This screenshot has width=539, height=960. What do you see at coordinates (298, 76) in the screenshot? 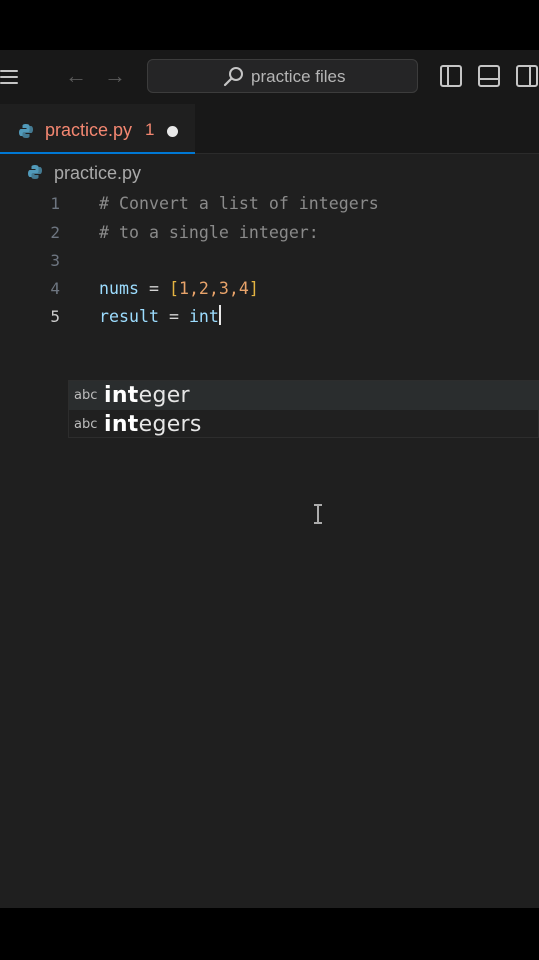
I see `search-label: practice files` at bounding box center [298, 76].